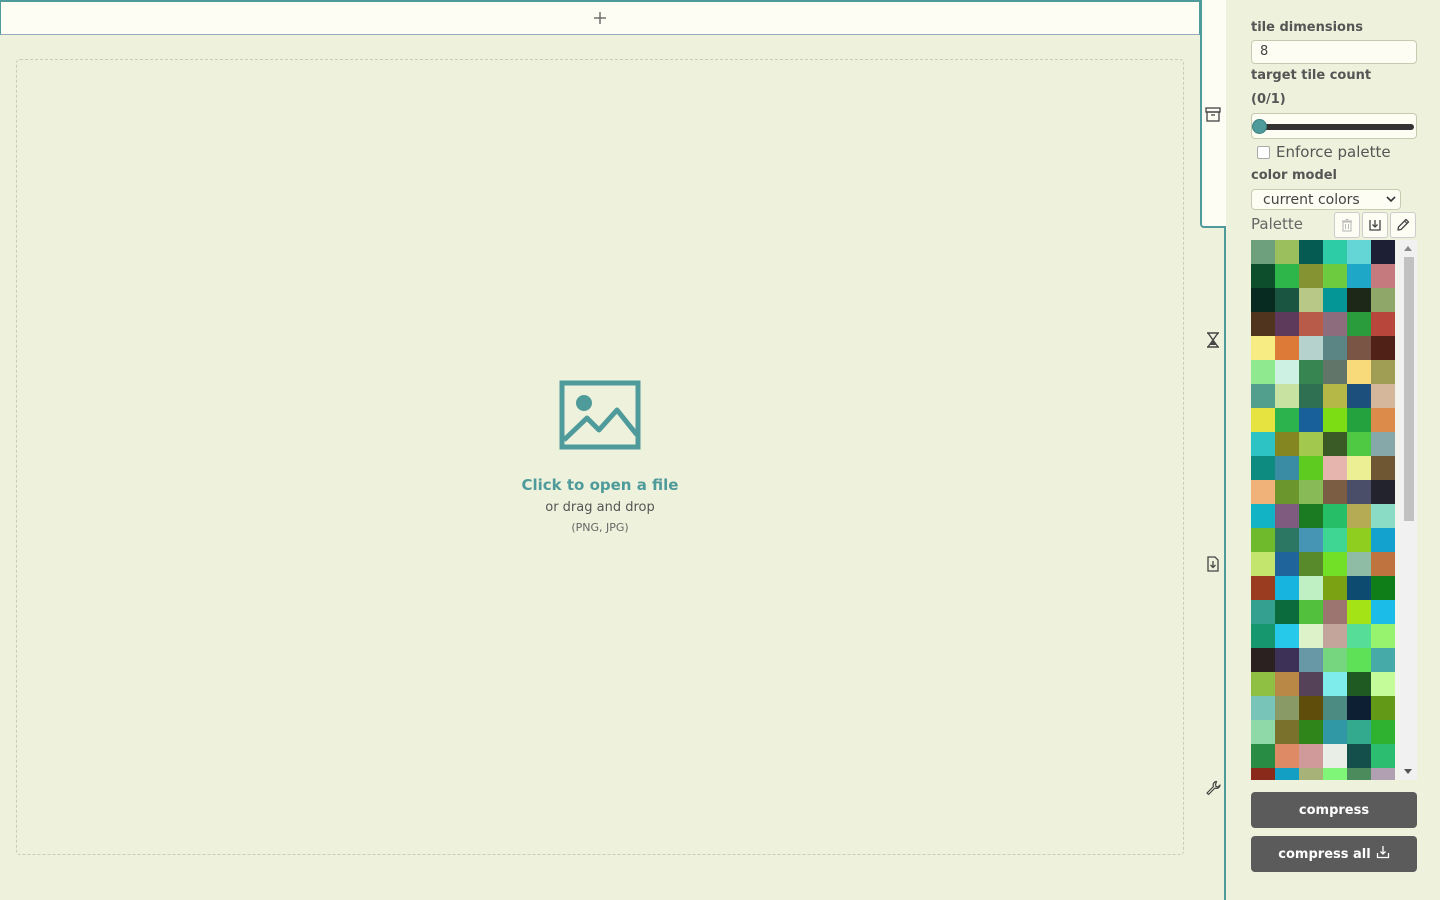 The image size is (1440, 900). What do you see at coordinates (1213, 340) in the screenshot?
I see `hourglass-icon` at bounding box center [1213, 340].